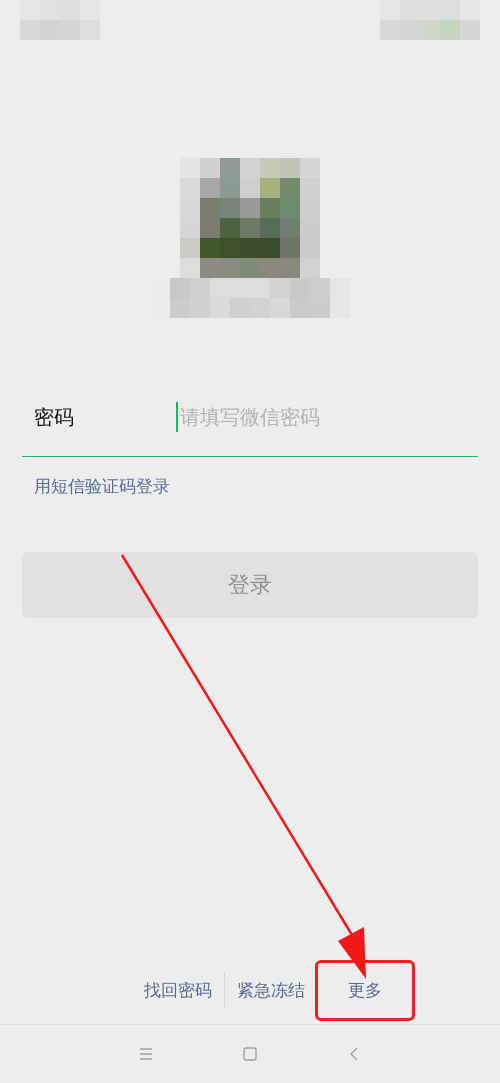 The height and width of the screenshot is (1083, 500). I want to click on footer-link: 紧急冻结, so click(271, 990).